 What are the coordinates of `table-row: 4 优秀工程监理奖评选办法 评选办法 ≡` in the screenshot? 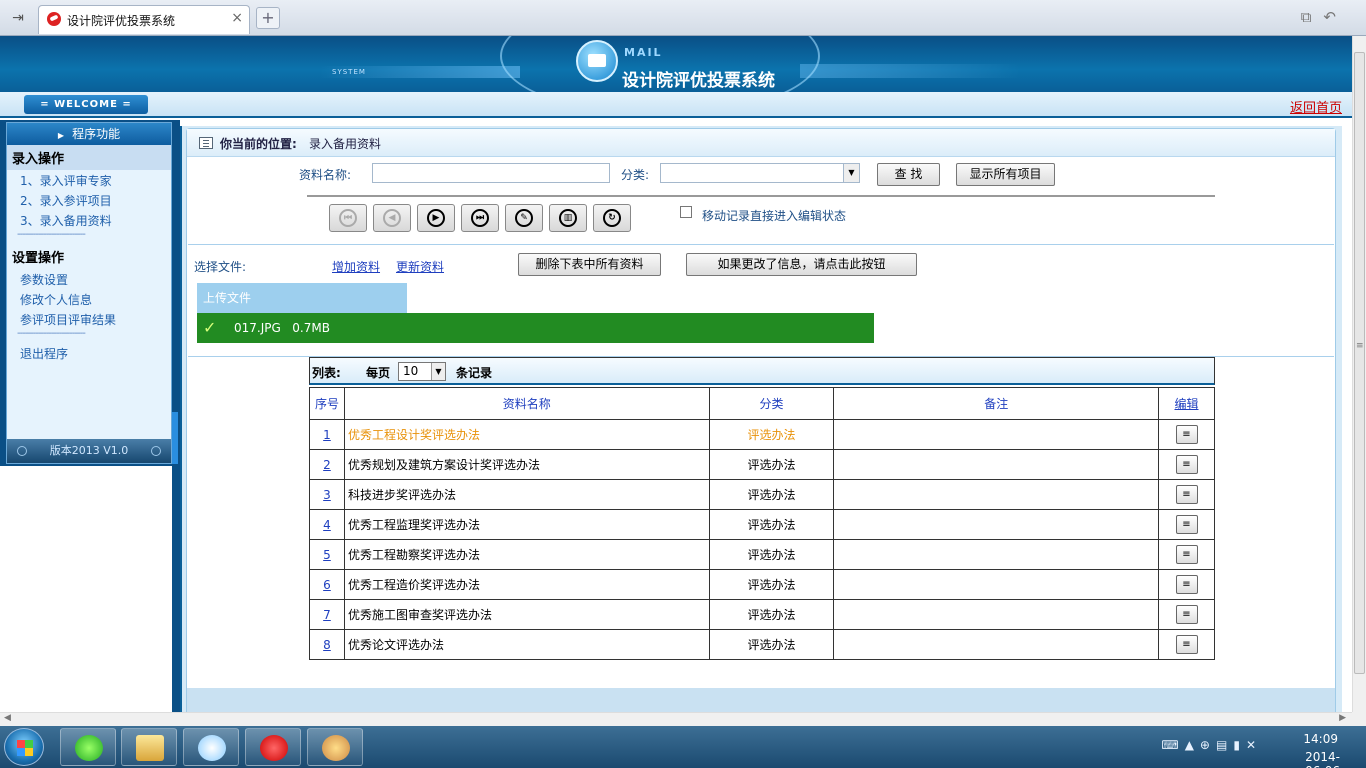 It's located at (762, 524).